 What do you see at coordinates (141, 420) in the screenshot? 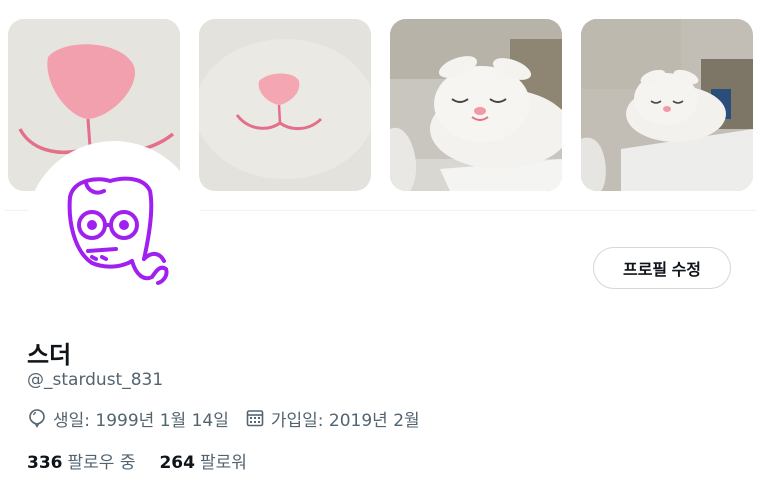
I see `birthday-text: 생일: 1999년 1월 14일` at bounding box center [141, 420].